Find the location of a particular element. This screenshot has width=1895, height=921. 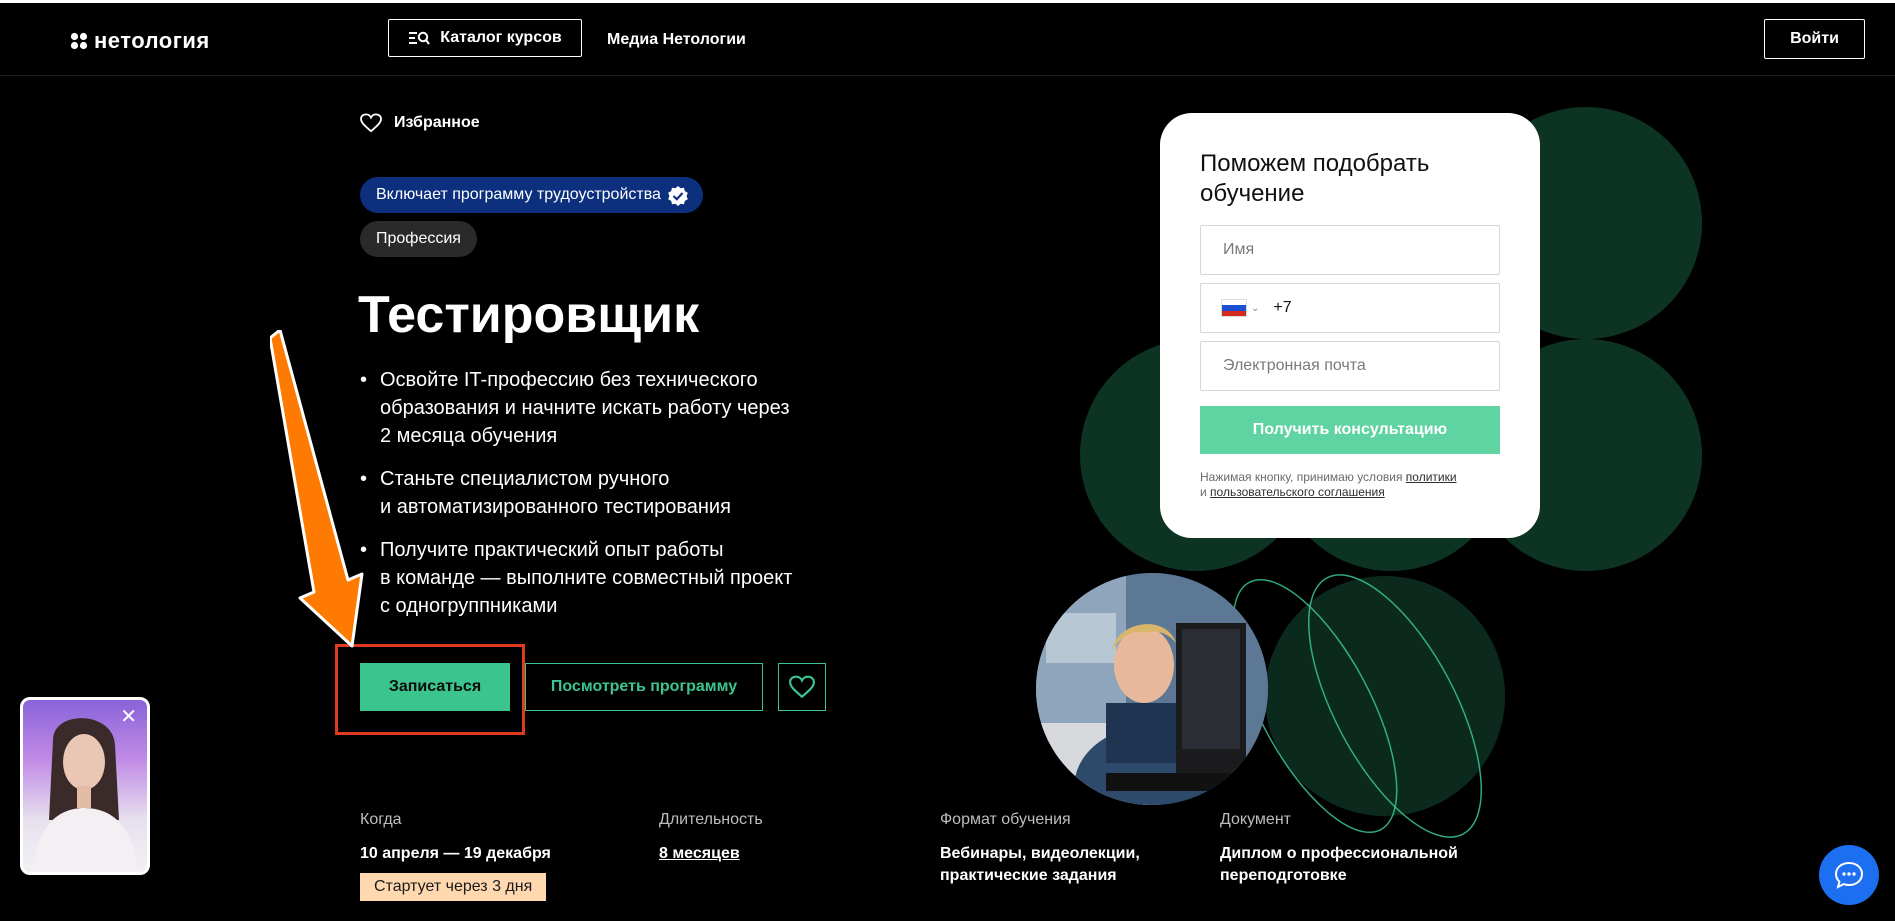

logo: нетология is located at coordinates (140, 41).